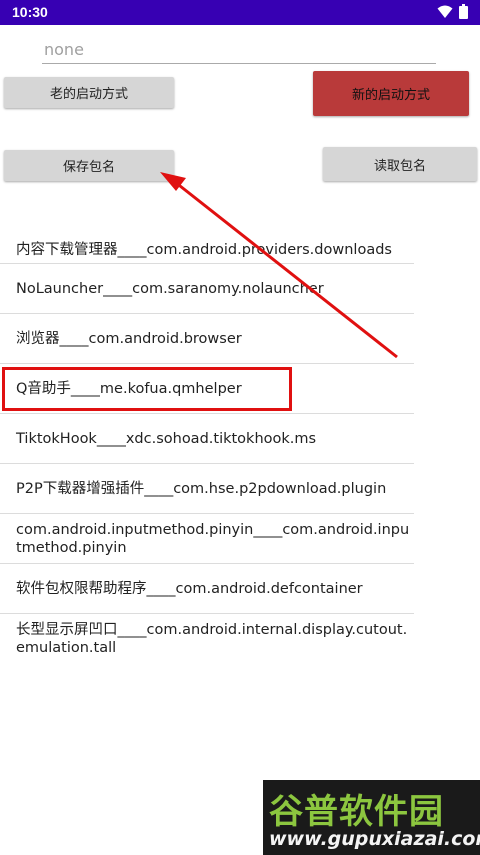 The width and height of the screenshot is (480, 855). What do you see at coordinates (30, 12) in the screenshot?
I see `status-time: 10:30` at bounding box center [30, 12].